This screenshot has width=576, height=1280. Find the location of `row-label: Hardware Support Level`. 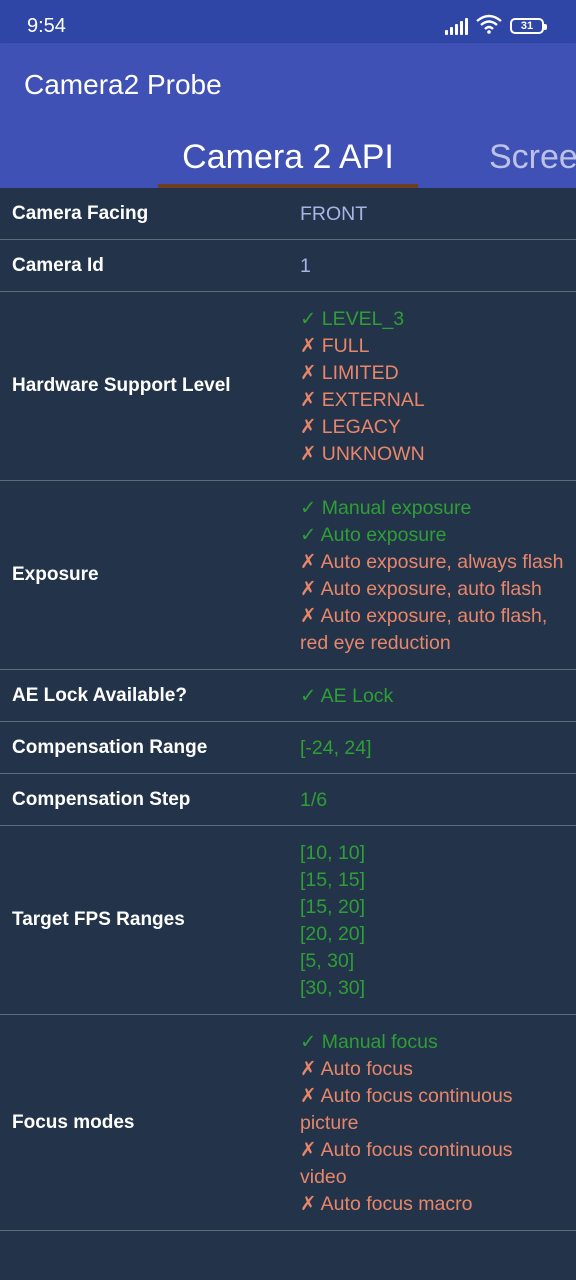

row-label: Hardware Support Level is located at coordinates (121, 385).